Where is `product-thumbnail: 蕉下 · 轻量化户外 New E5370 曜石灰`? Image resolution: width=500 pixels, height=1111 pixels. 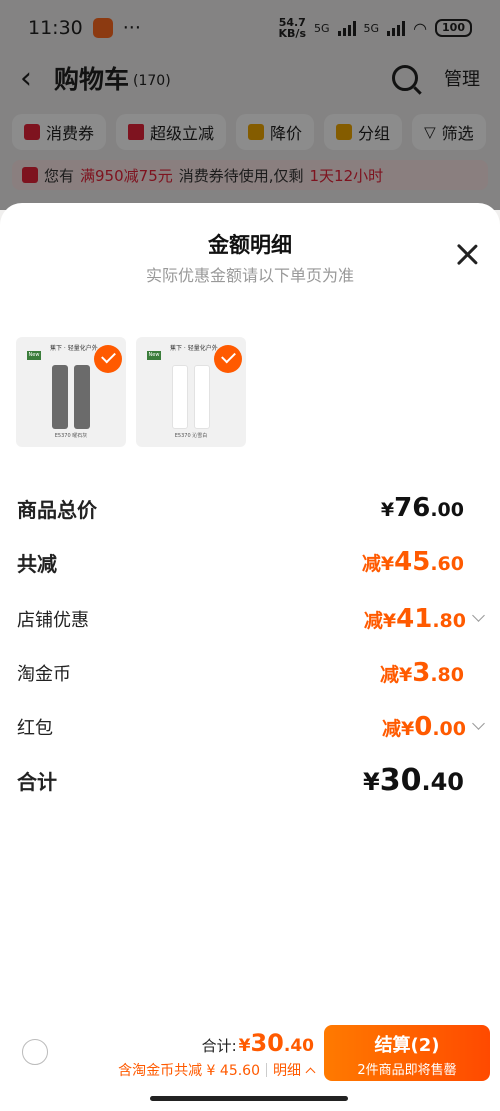 product-thumbnail: 蕉下 · 轻量化户外 New E5370 曜石灰 is located at coordinates (71, 392).